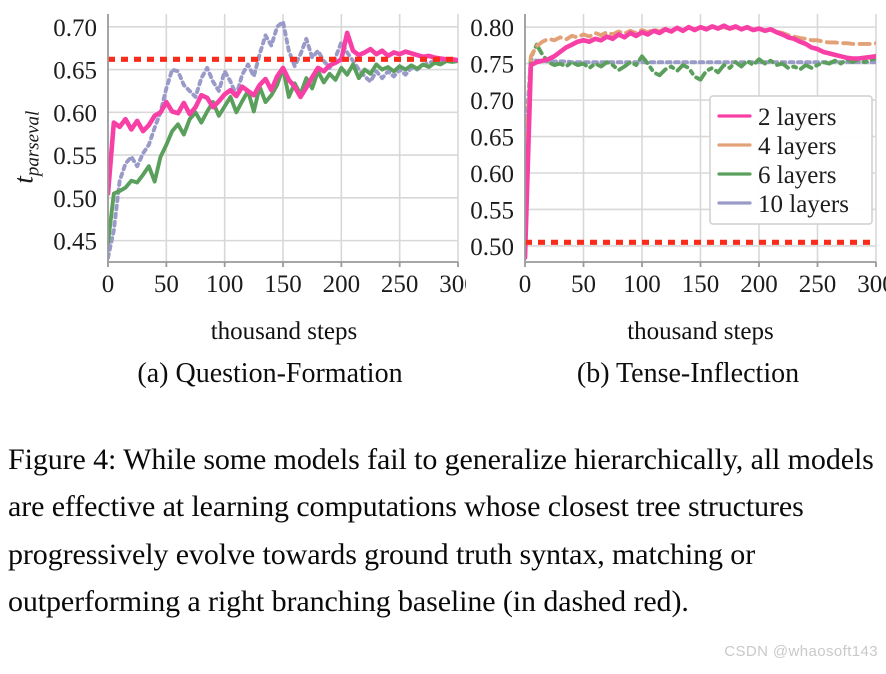  What do you see at coordinates (75, 242) in the screenshot?
I see `svg-text: 0.45` at bounding box center [75, 242].